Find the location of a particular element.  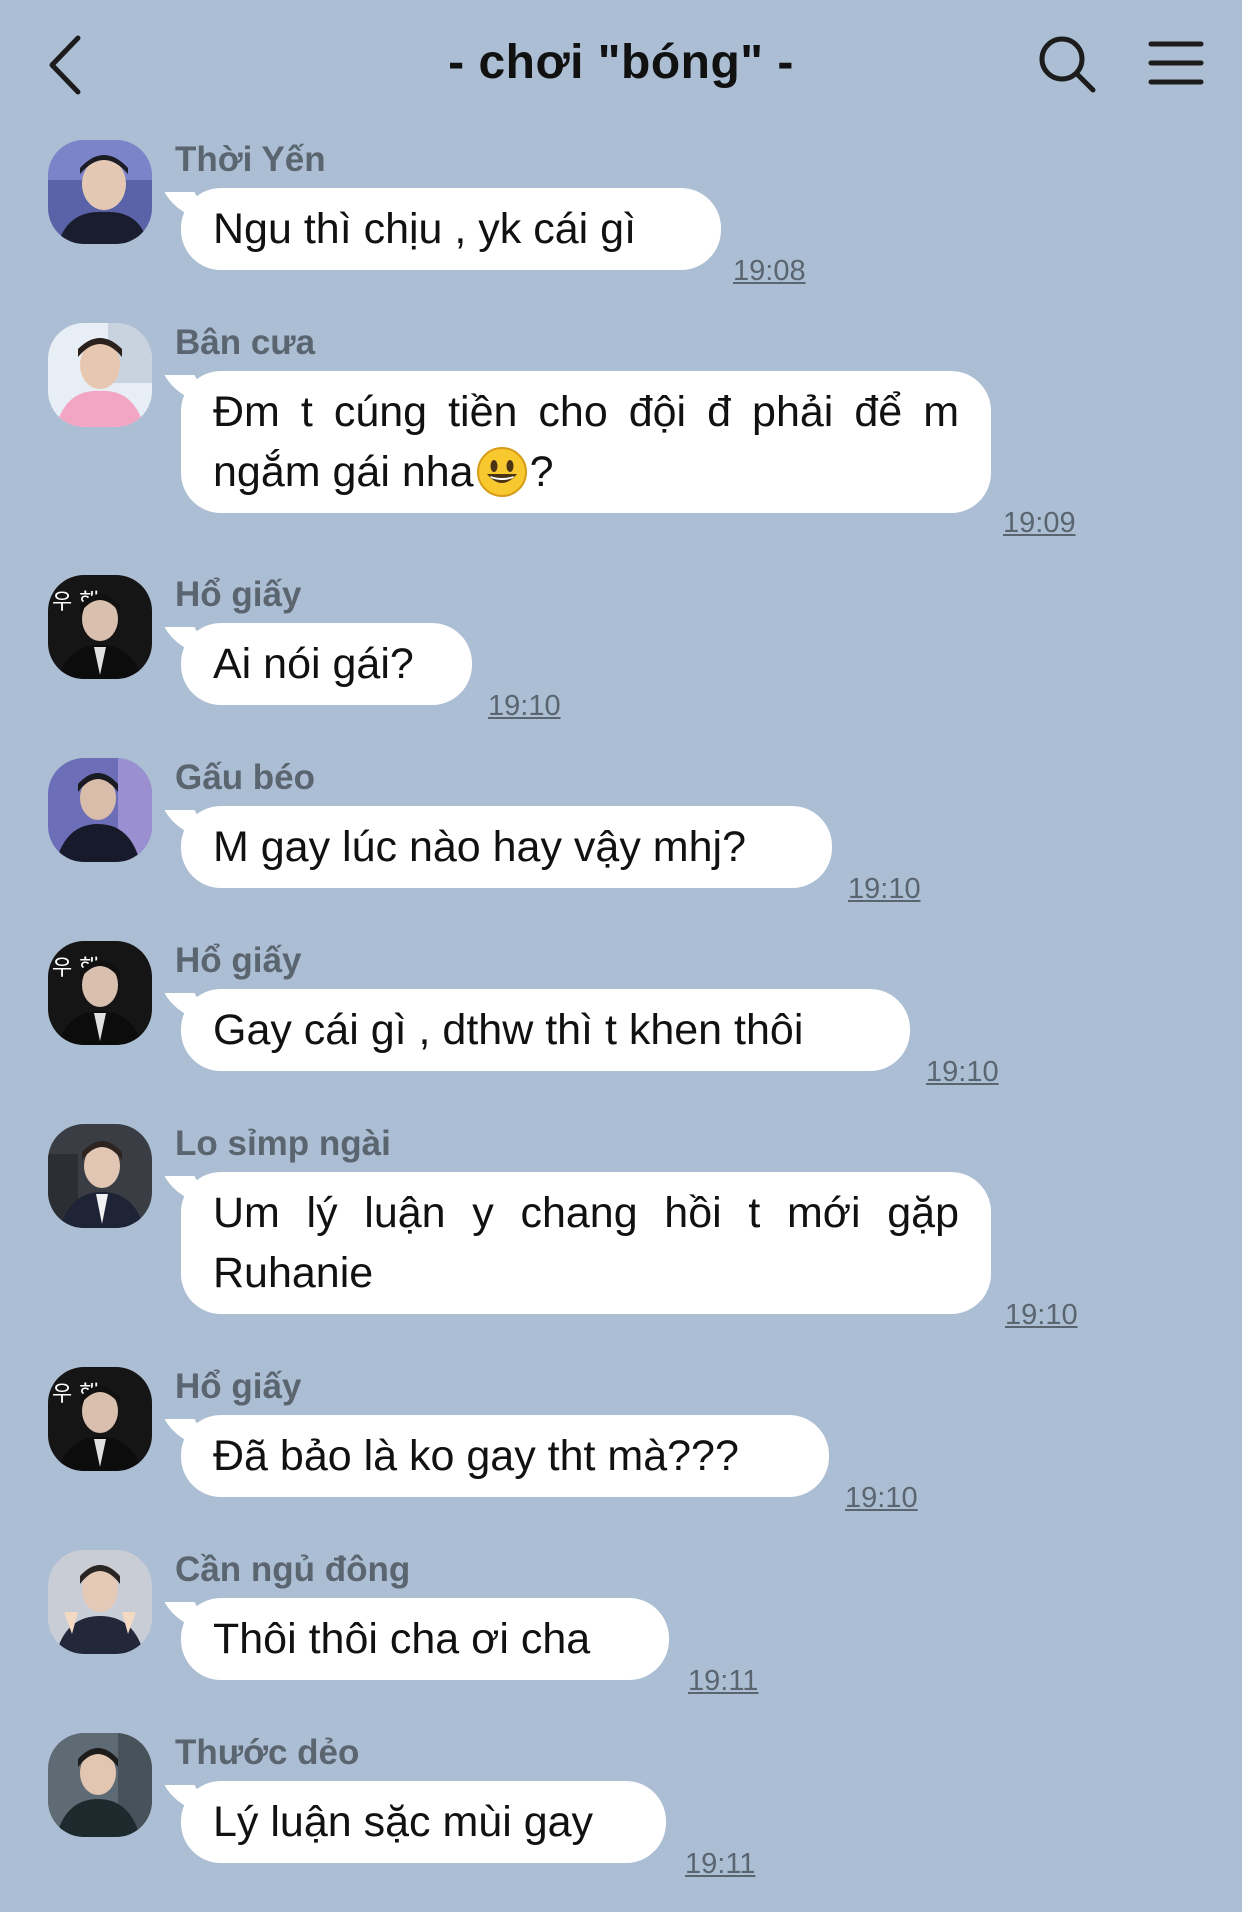

message-bubble: M gay lúc nào hay vậy mhj? is located at coordinates (506, 847).